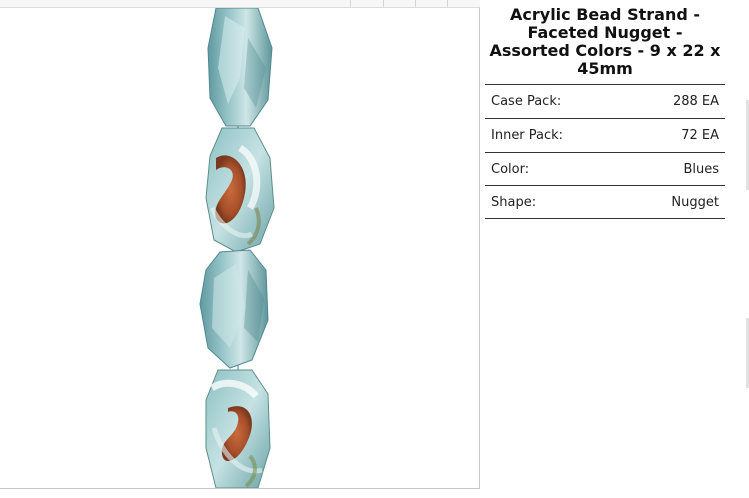  I want to click on top-strip, so click(240, 3).